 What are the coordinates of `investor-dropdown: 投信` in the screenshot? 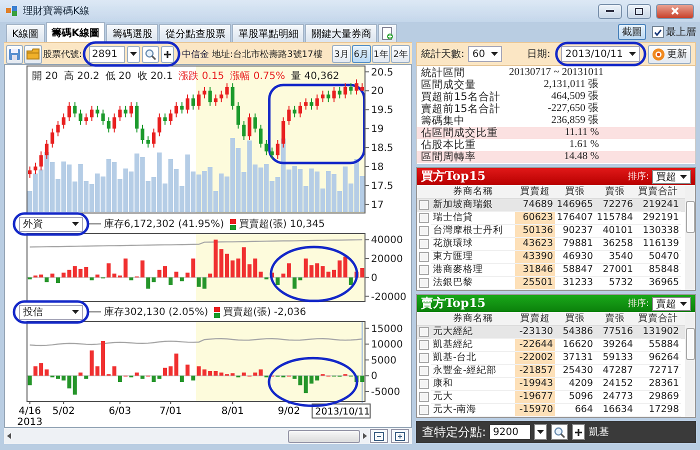 It's located at (51, 312).